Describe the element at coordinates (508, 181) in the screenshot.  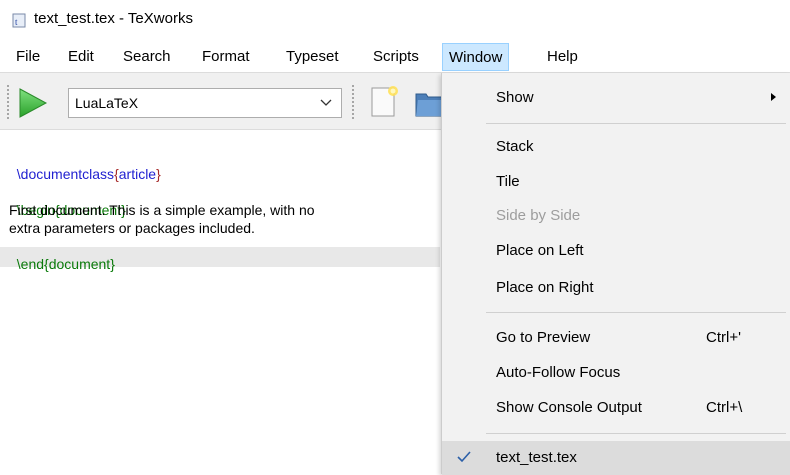
I see `menu-item-label: Tile` at that location.